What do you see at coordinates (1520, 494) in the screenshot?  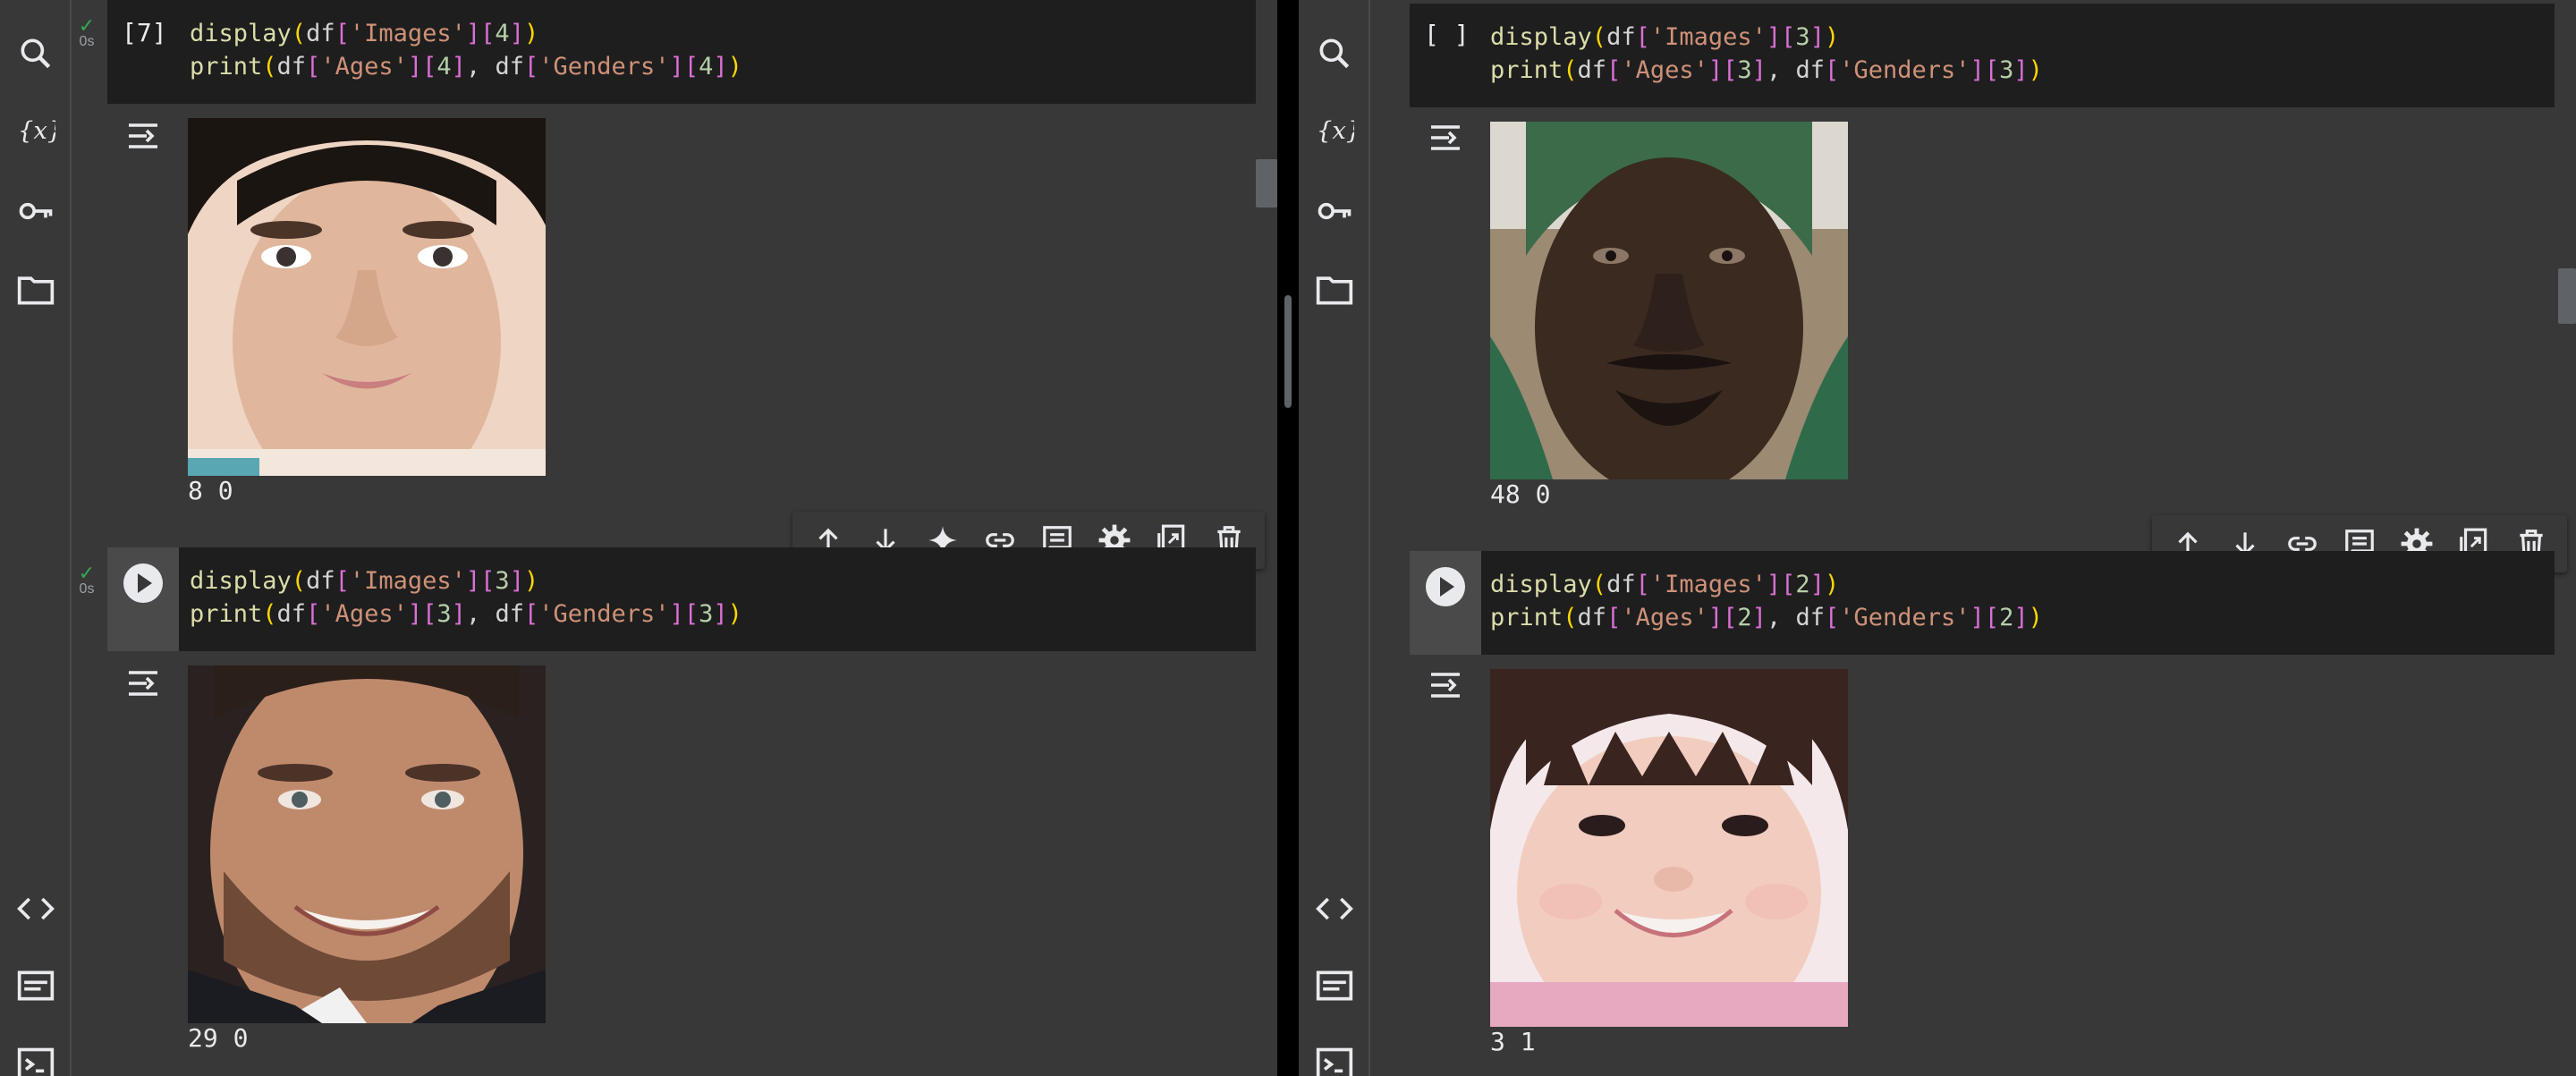 I see `output-text: 48 0` at bounding box center [1520, 494].